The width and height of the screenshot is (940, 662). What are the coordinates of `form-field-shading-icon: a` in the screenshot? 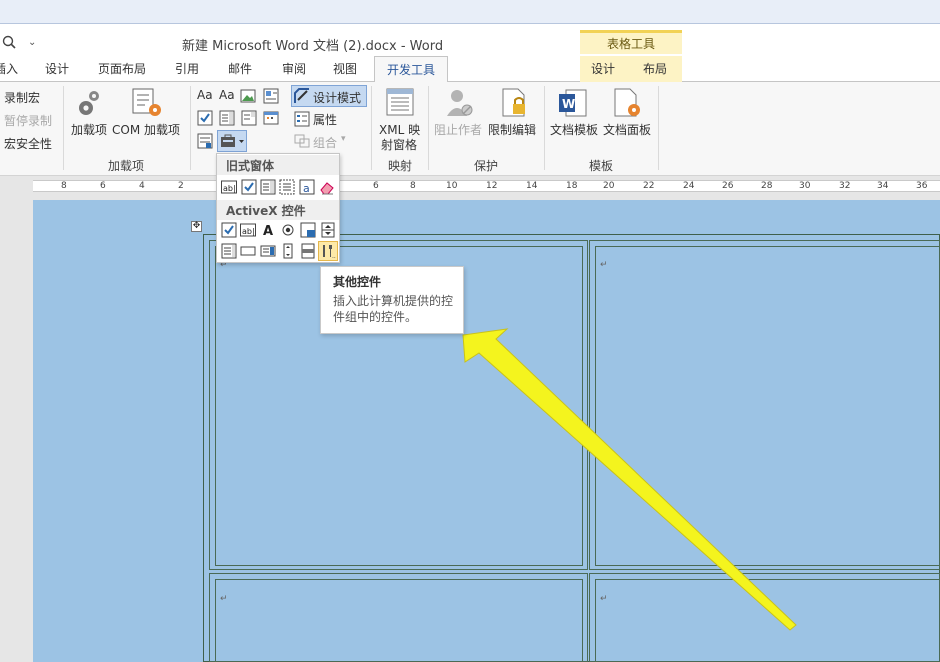 It's located at (307, 187).